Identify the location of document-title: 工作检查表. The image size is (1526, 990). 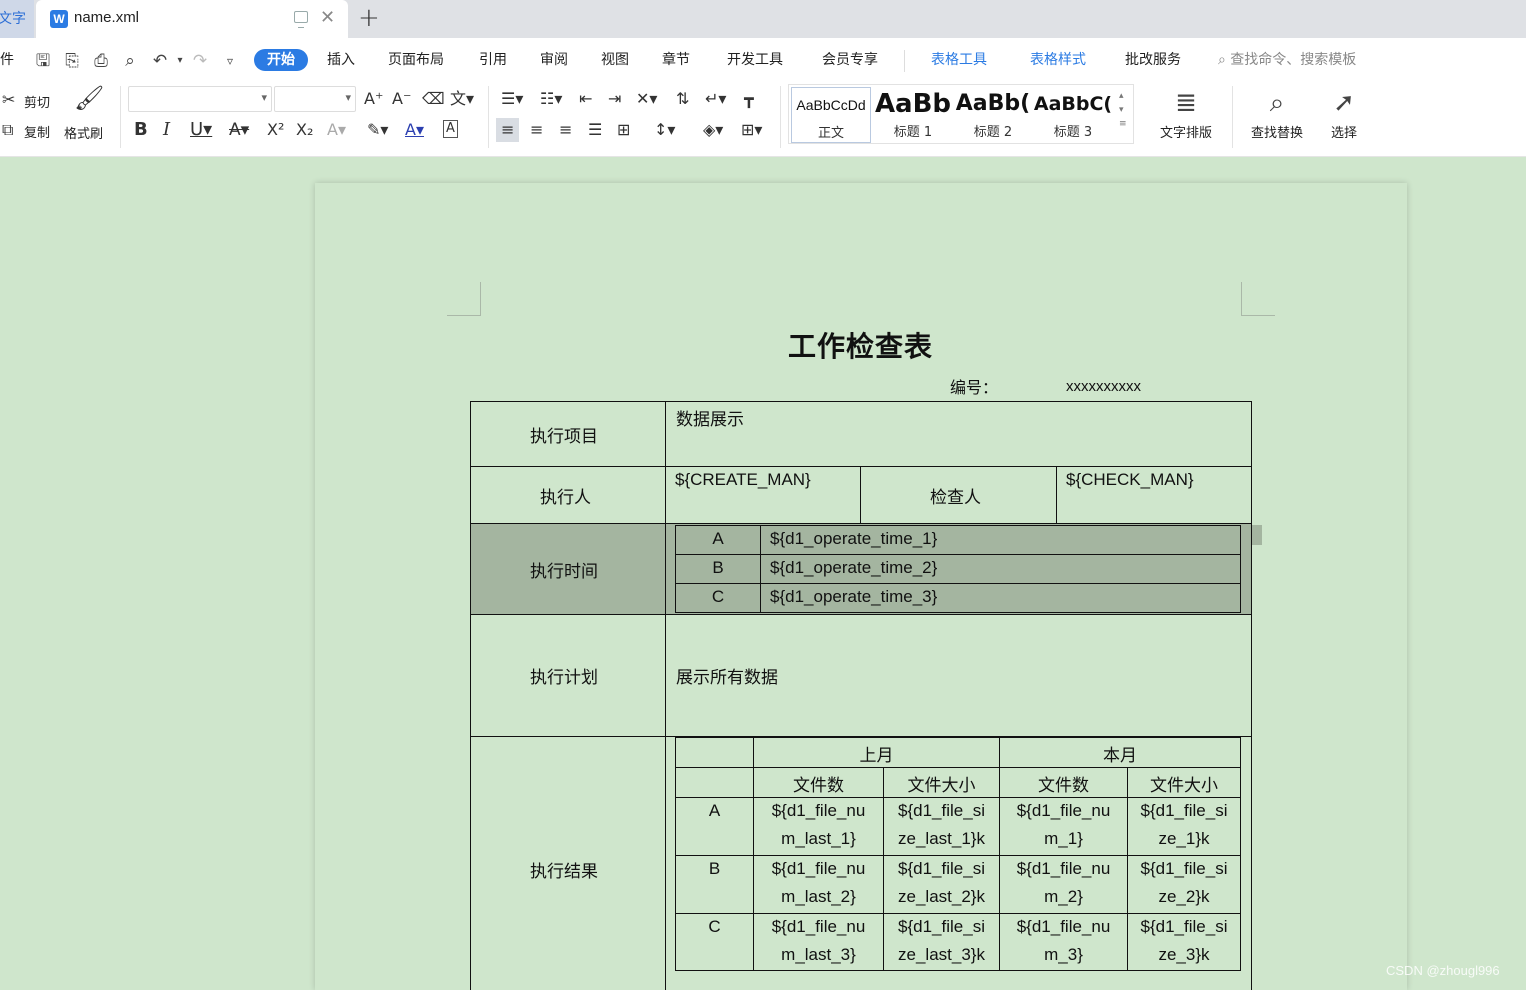
(863, 345).